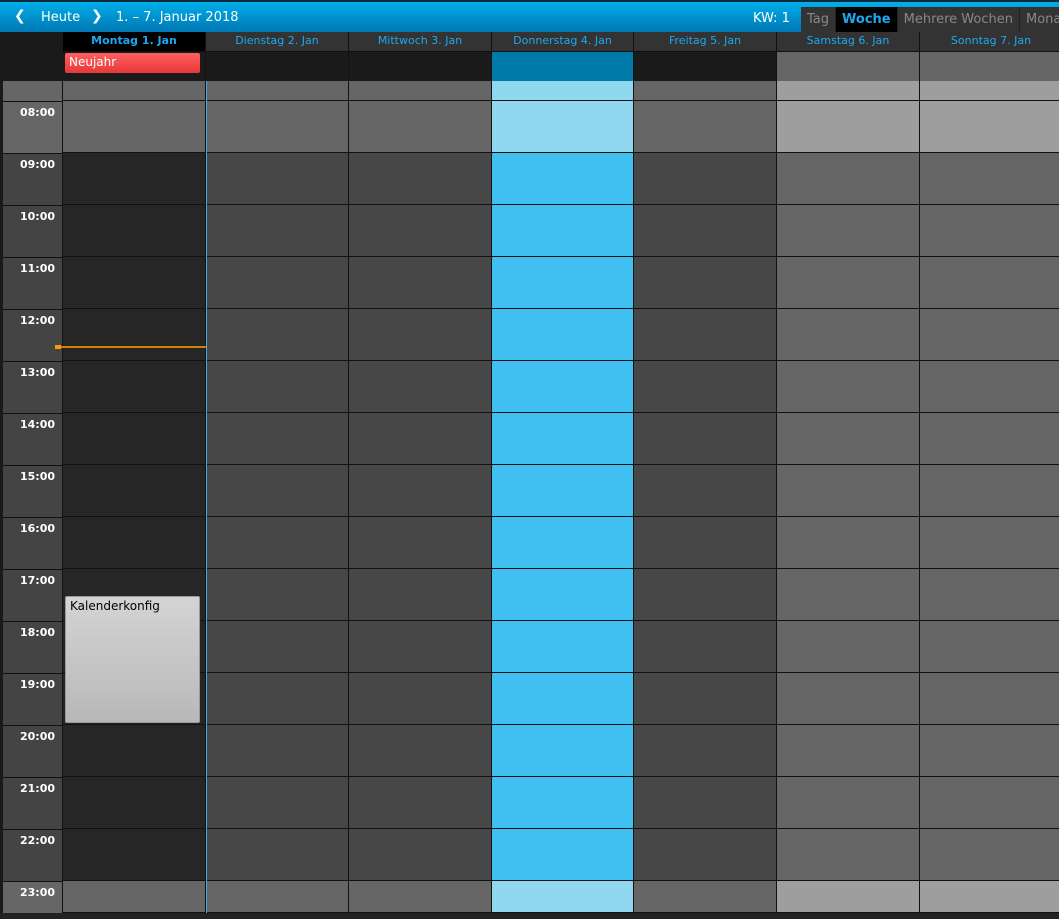  I want to click on event-kalenderkonfig: Kalenderkonfig, so click(132, 659).